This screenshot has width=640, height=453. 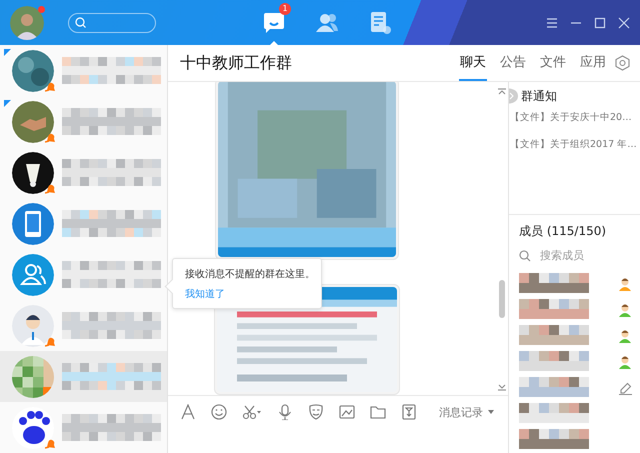 I want to click on sticker-icon, so click(x=316, y=412).